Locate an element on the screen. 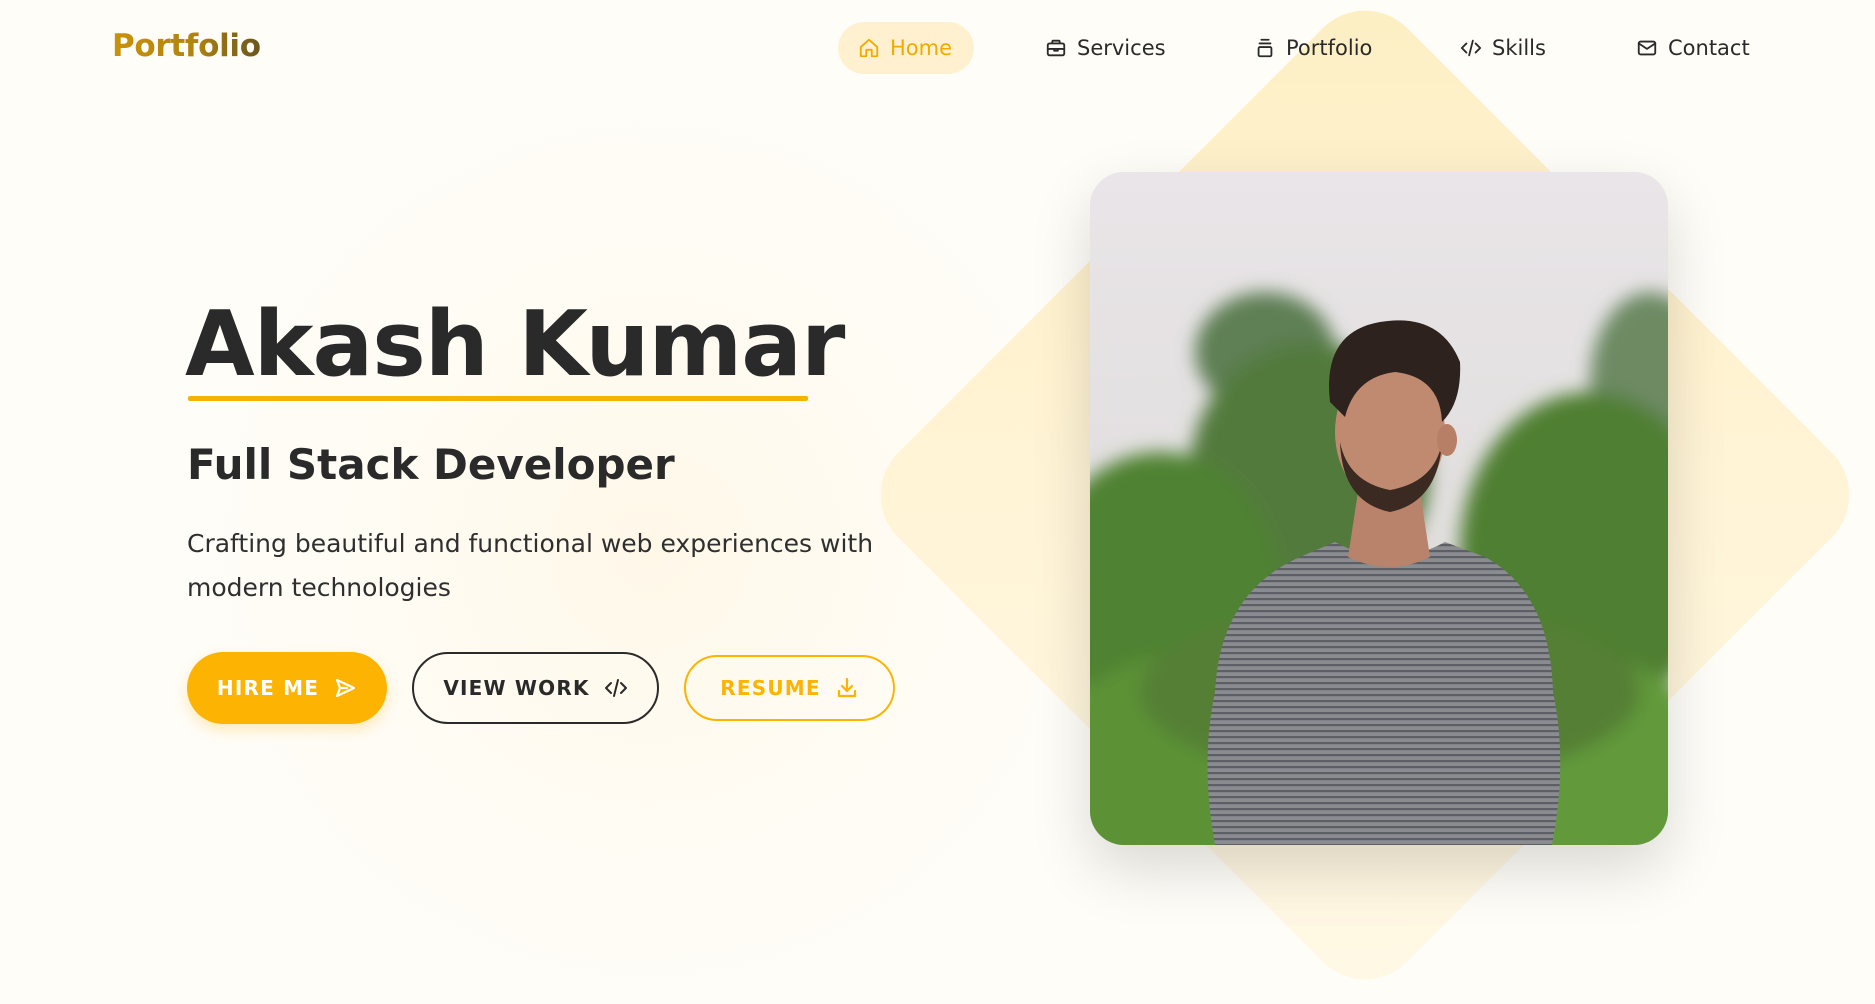  main-navigation: Home Services Portfolio Skills Contact is located at coordinates (937, 48).